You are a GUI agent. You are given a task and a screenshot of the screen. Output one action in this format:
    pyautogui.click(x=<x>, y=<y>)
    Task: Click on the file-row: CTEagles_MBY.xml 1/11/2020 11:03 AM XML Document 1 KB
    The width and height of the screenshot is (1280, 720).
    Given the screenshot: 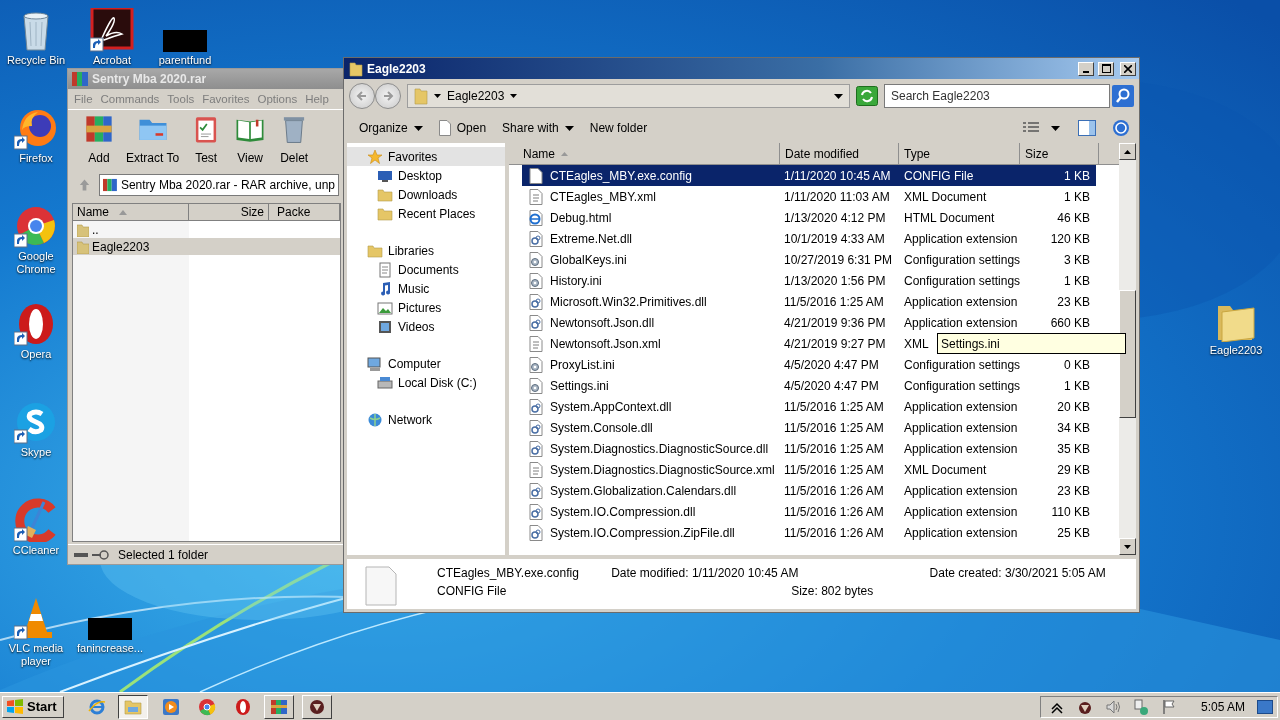 What is the action you would take?
    pyautogui.click(x=809, y=196)
    